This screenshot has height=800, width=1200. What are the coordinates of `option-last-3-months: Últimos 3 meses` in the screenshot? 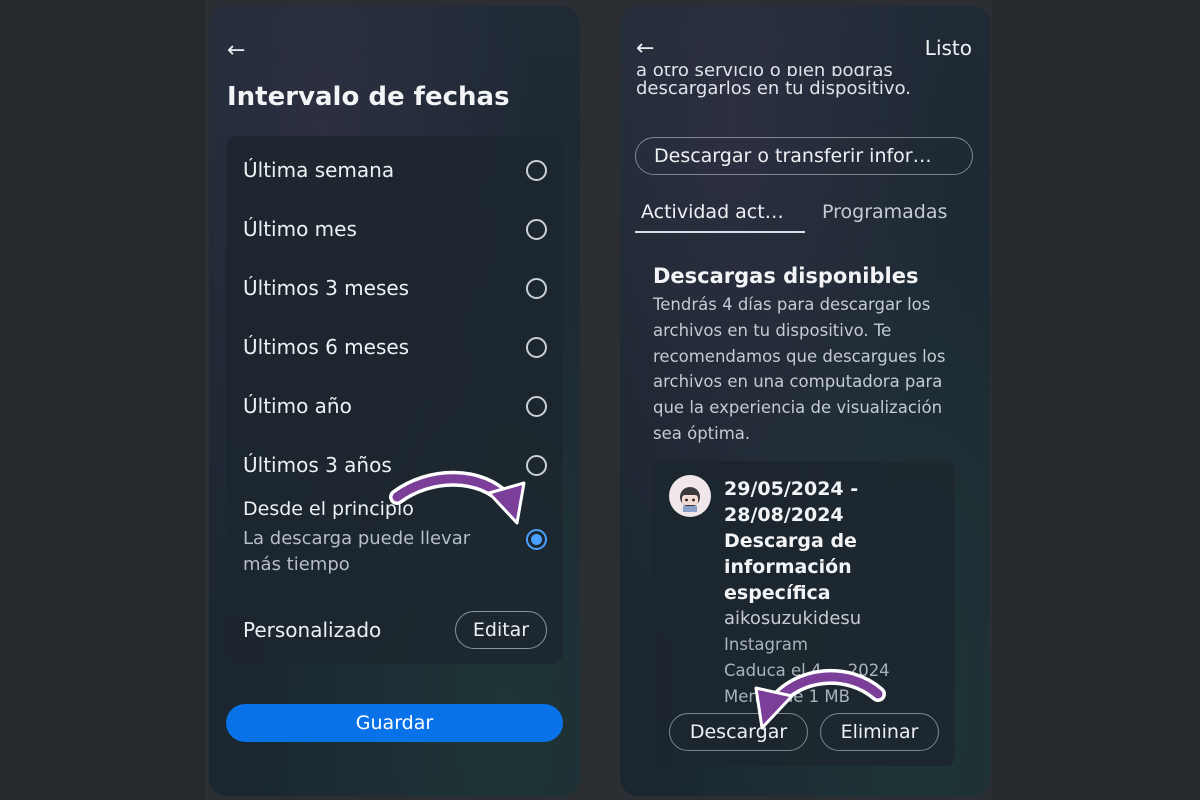 It's located at (395, 288).